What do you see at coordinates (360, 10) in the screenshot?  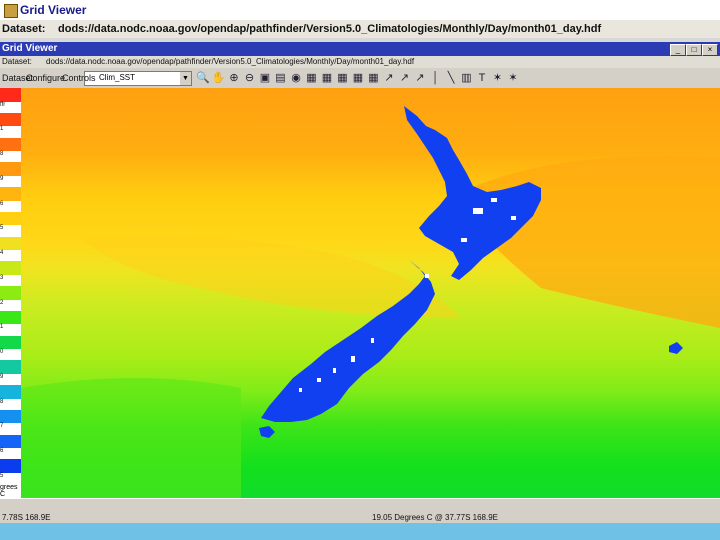 I see `outer-title-bar: Grid Viewer` at bounding box center [360, 10].